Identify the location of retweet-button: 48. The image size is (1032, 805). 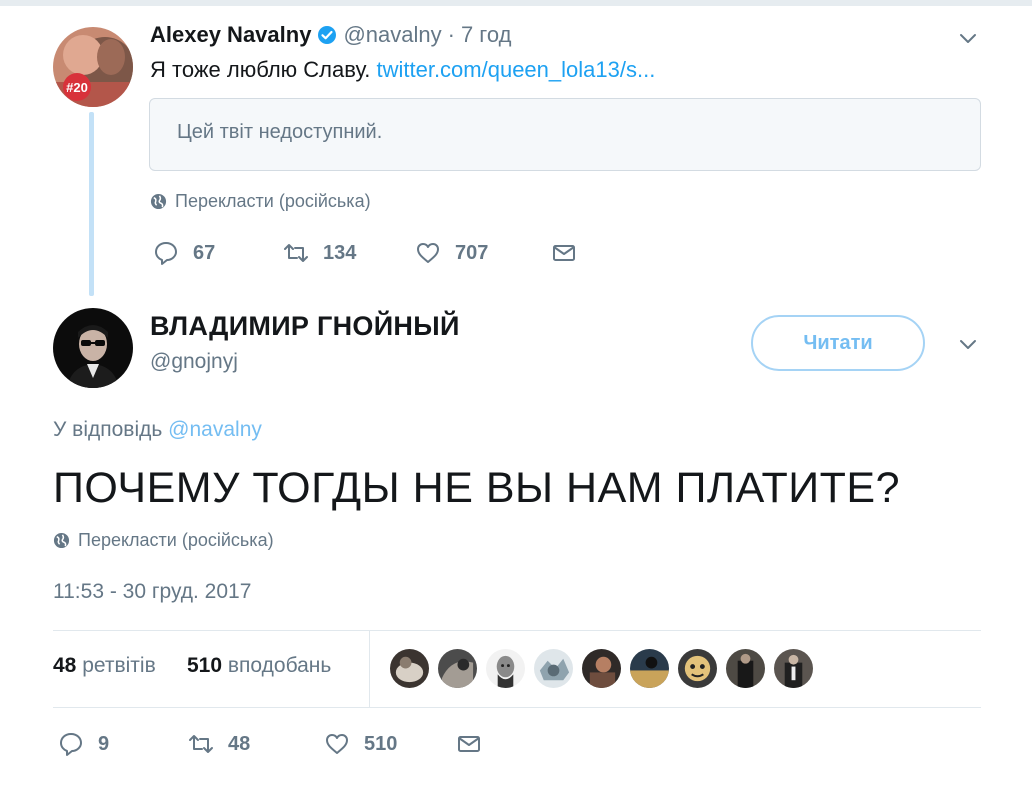
(256, 744).